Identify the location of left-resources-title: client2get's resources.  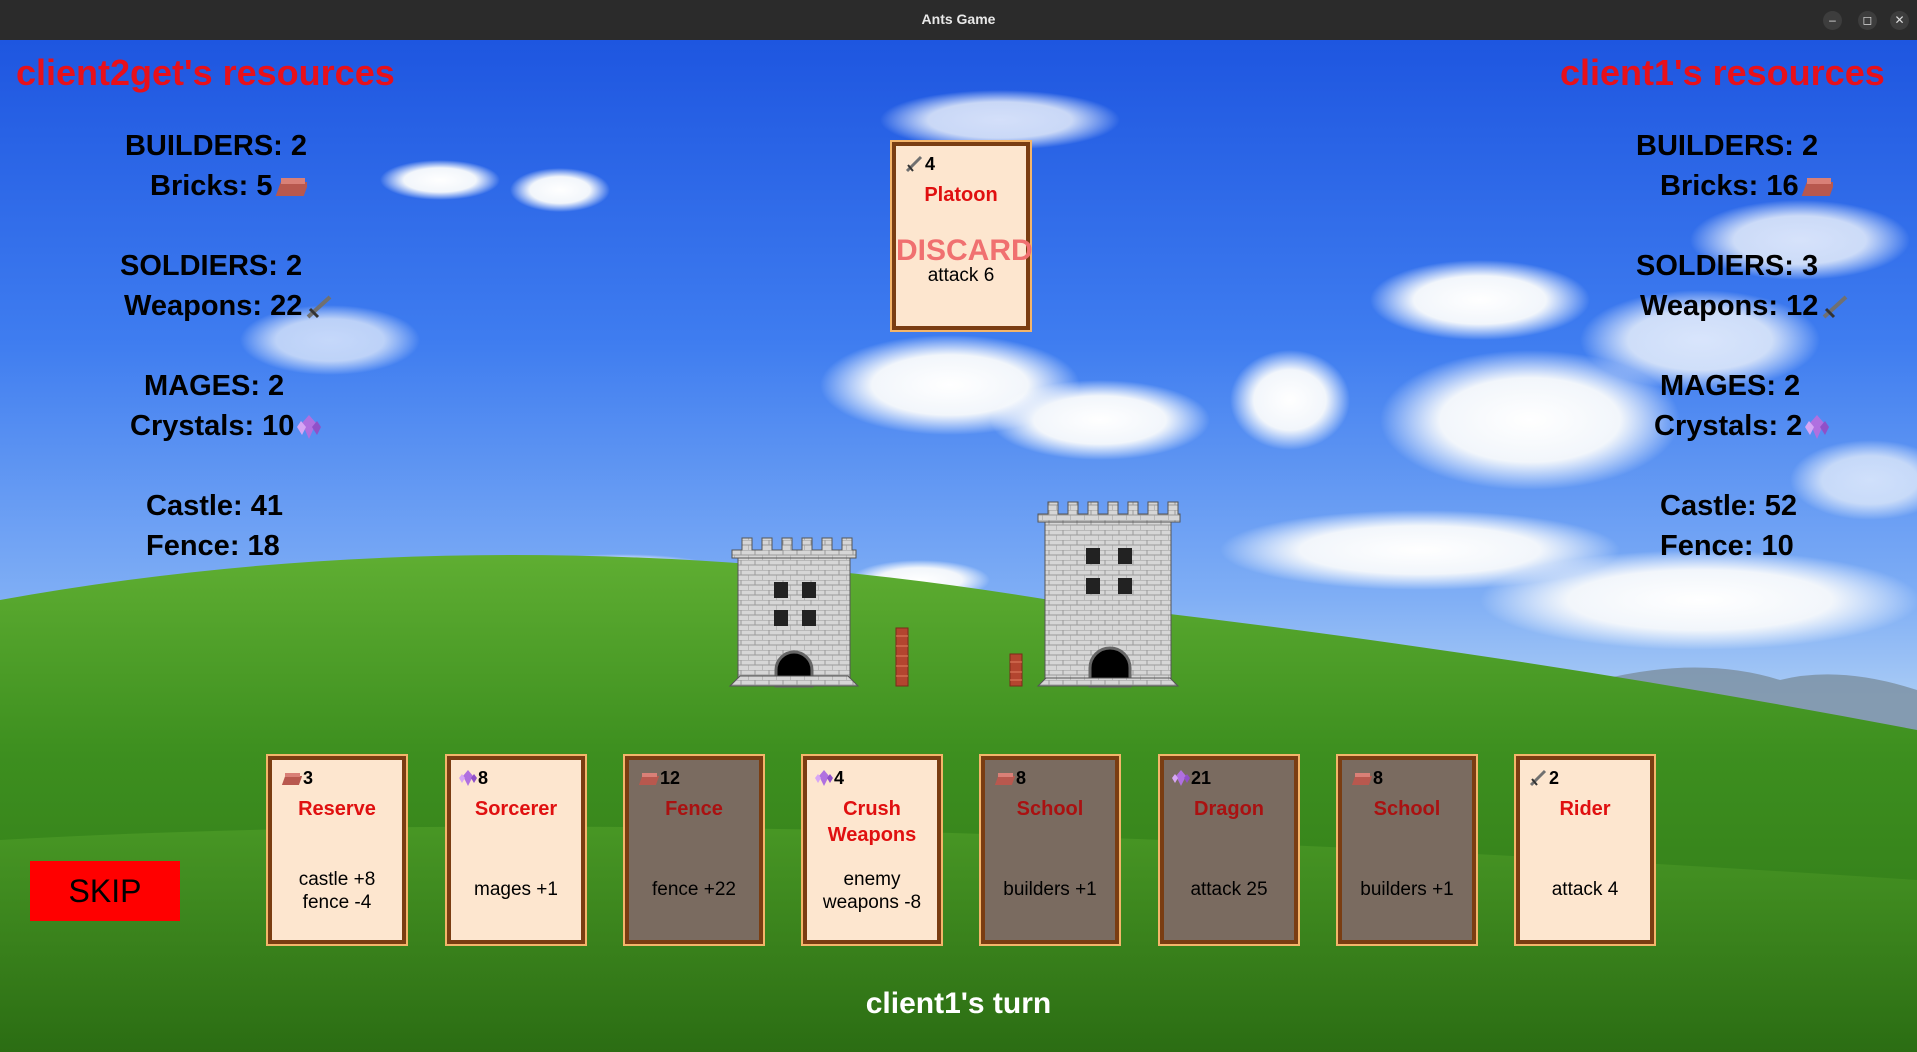
(205, 72).